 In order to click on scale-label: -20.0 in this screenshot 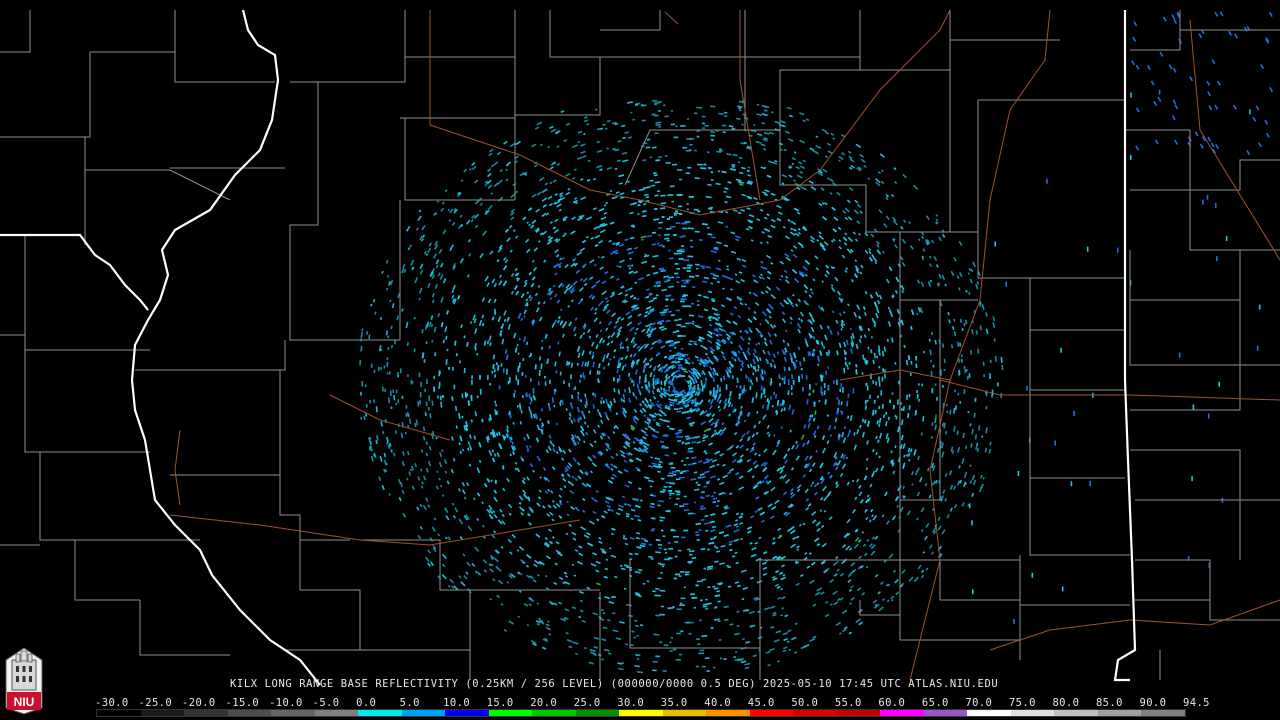, I will do `click(199, 703)`.